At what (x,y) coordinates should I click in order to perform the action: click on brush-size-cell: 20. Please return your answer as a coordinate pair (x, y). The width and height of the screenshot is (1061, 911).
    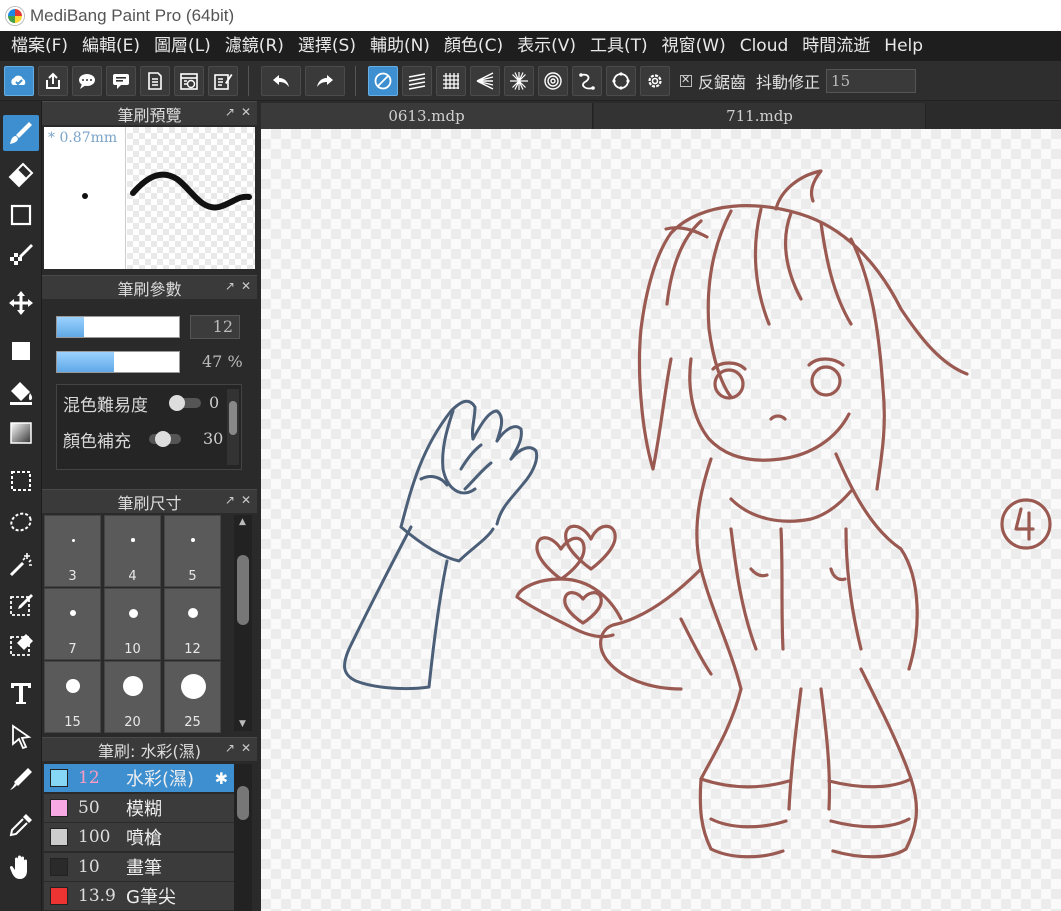
    Looking at the image, I should click on (132, 697).